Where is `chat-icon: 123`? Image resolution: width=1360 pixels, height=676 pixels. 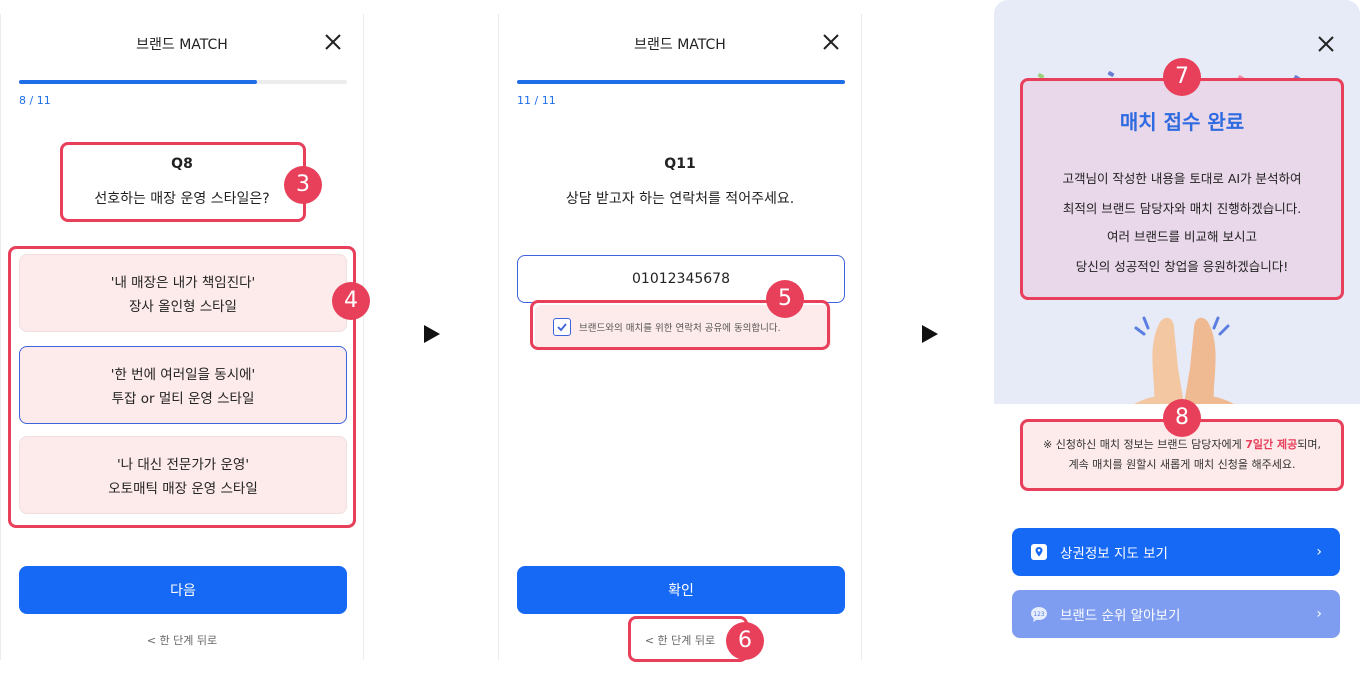 chat-icon: 123 is located at coordinates (1039, 614).